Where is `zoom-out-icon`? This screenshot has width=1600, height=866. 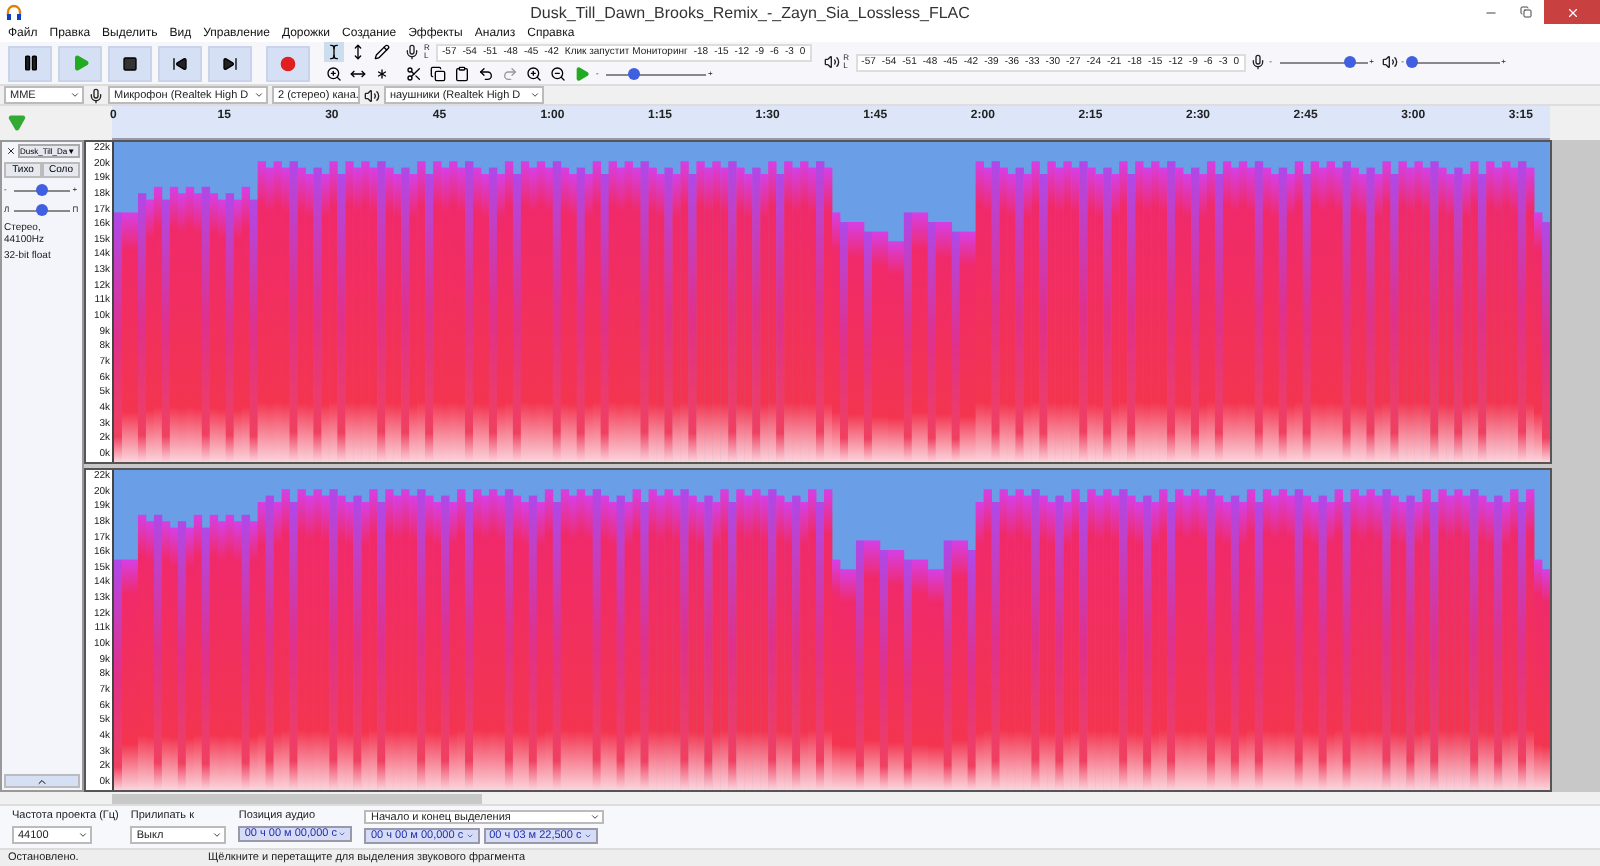 zoom-out-icon is located at coordinates (558, 74).